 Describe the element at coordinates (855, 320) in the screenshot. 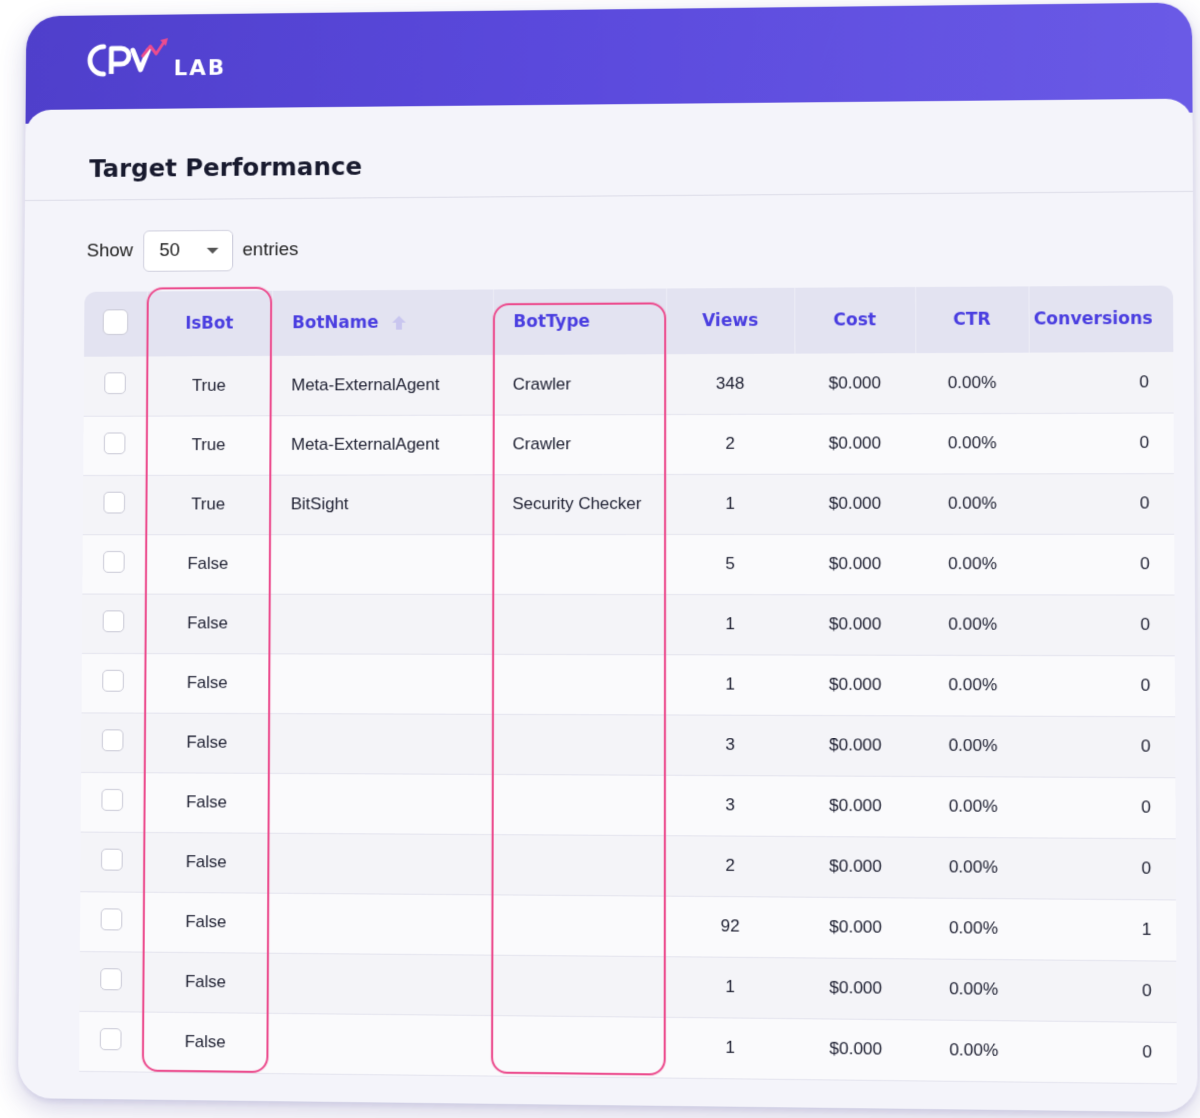

I see `column-header-cost: Cost` at that location.